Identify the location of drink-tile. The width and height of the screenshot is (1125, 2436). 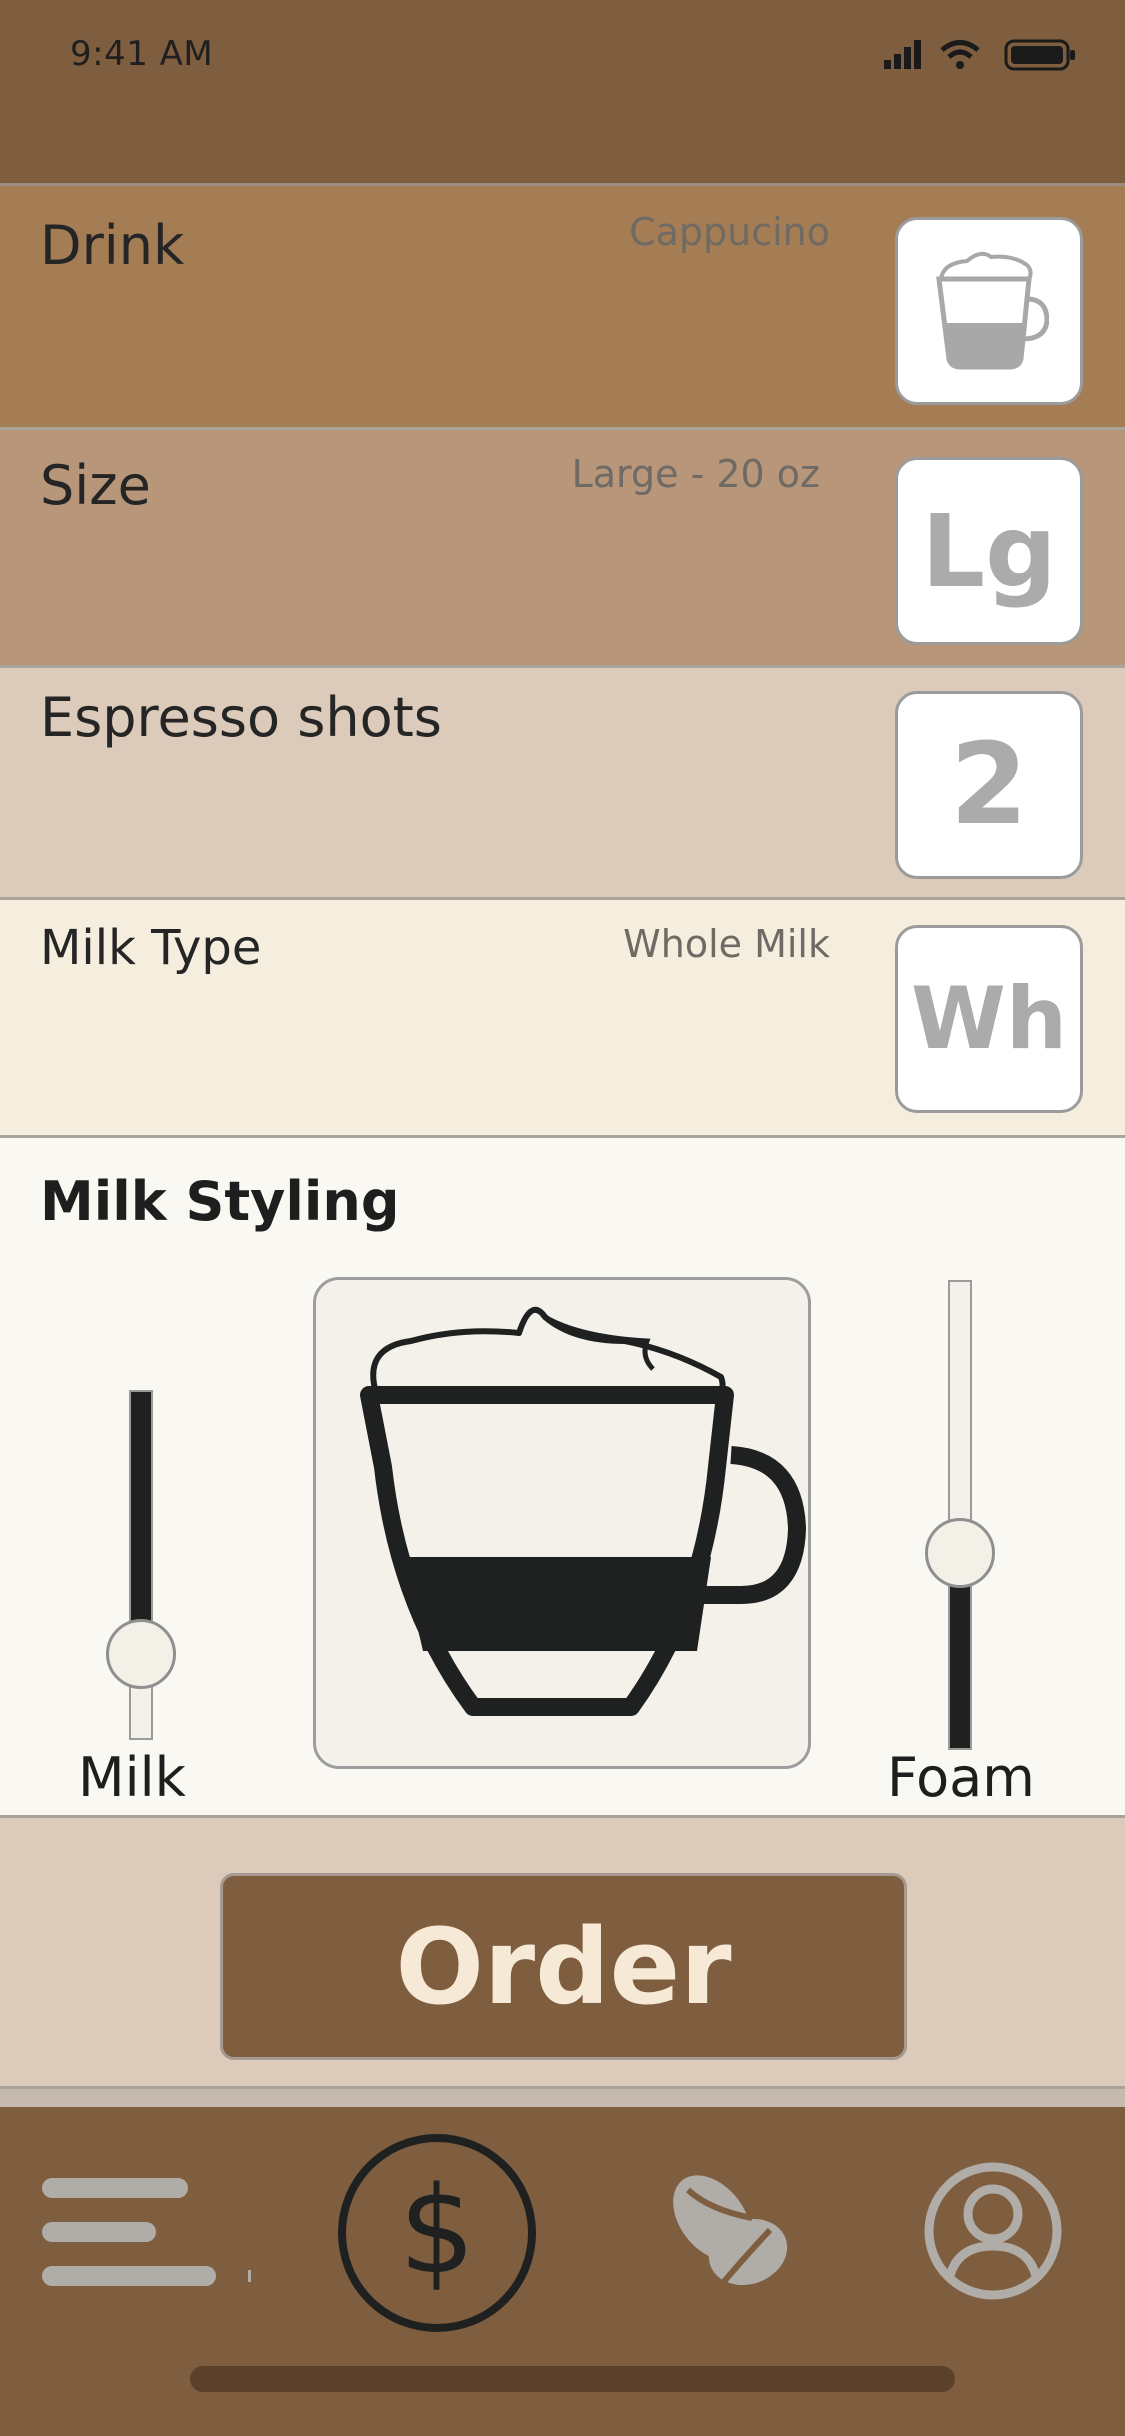
(989, 311).